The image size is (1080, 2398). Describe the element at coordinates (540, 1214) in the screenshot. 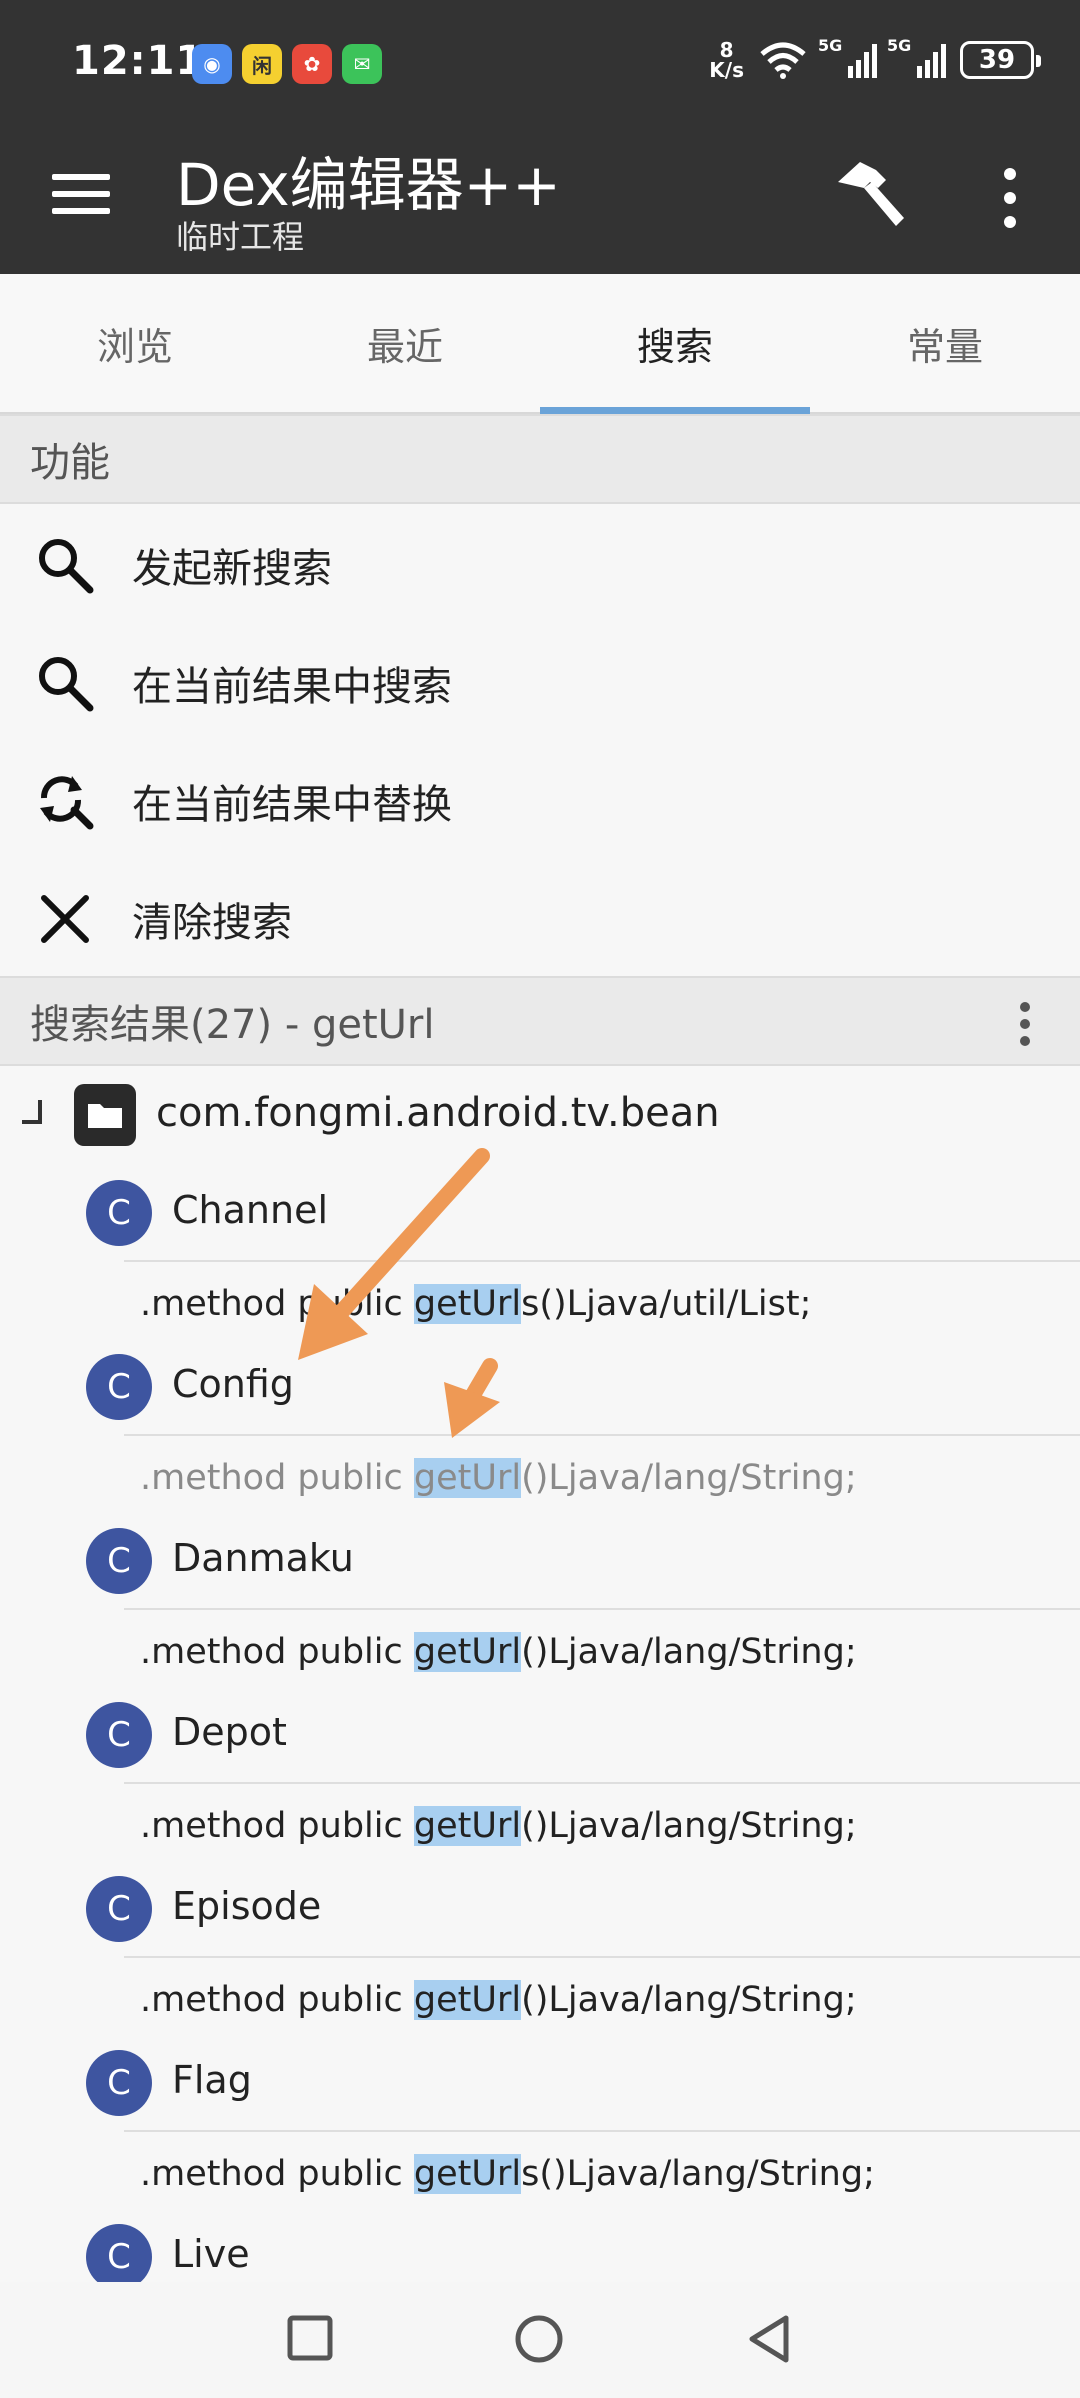

I see `class-row: C Channel` at that location.